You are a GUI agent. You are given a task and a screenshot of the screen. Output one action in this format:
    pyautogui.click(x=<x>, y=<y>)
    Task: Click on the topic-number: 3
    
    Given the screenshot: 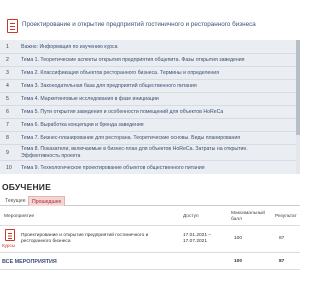 What is the action you would take?
    pyautogui.click(x=7, y=73)
    